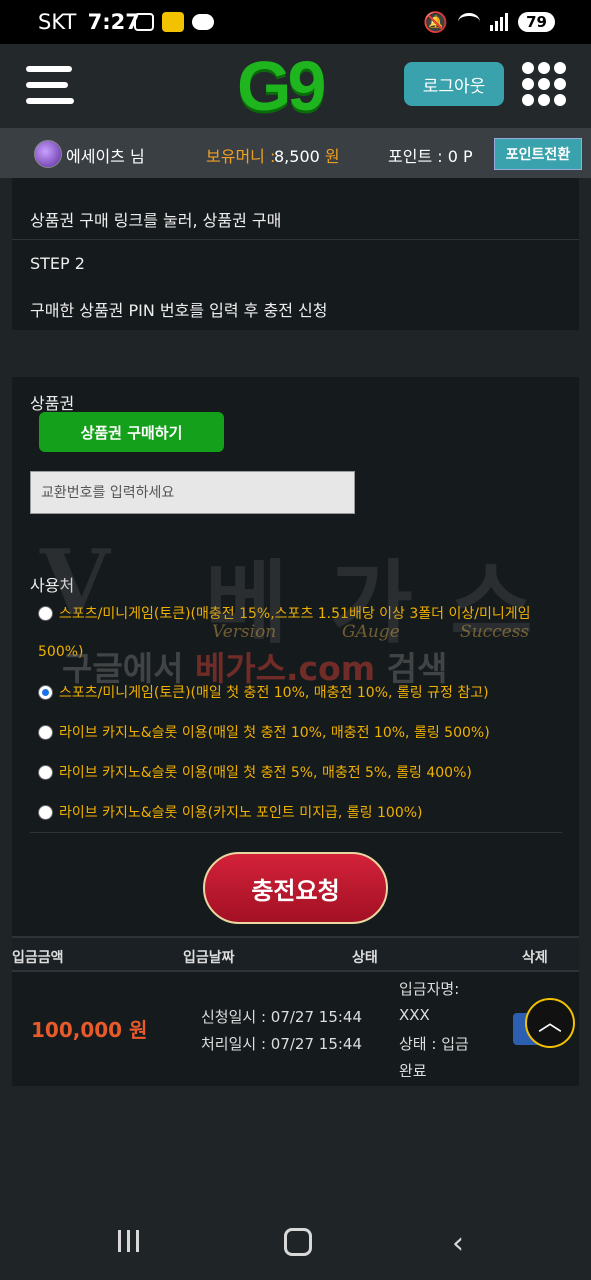  I want to click on code-input, so click(192, 492).